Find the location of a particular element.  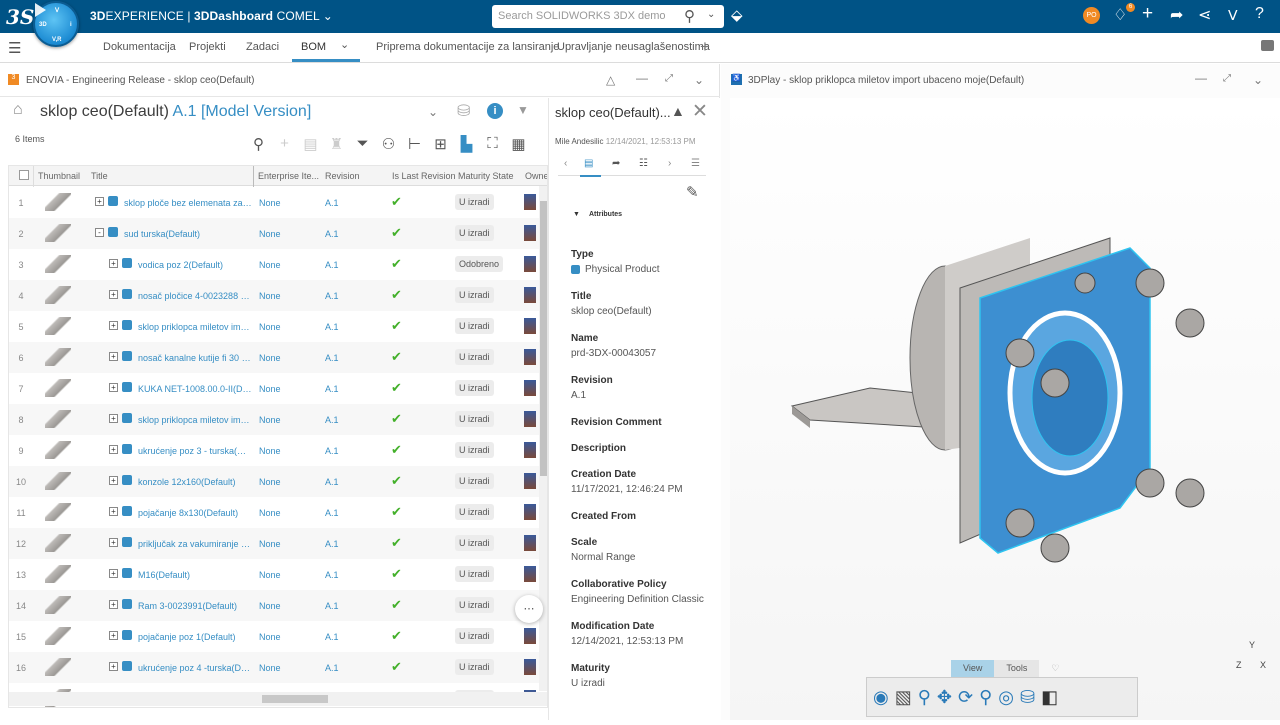

3ds-logo-icon: 3S is located at coordinates (20, 17).